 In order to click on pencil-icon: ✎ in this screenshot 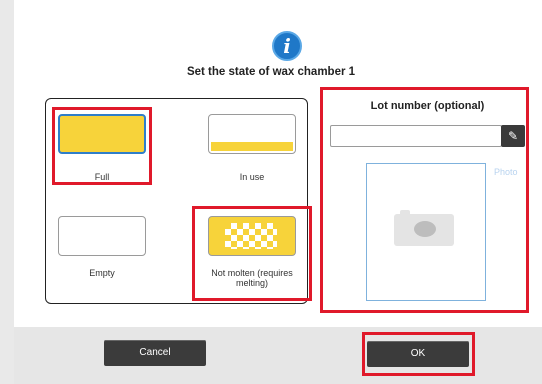, I will do `click(513, 136)`.